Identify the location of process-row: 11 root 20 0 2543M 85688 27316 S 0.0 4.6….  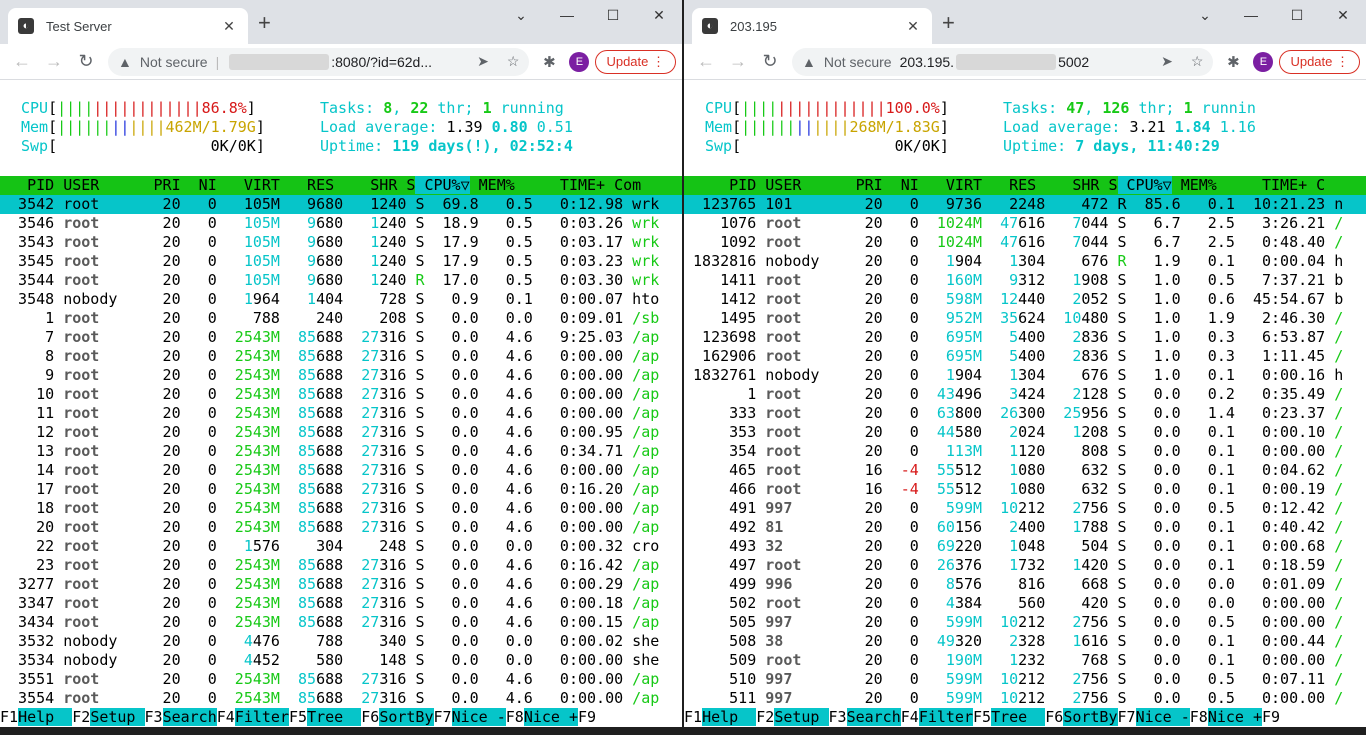
(341, 413).